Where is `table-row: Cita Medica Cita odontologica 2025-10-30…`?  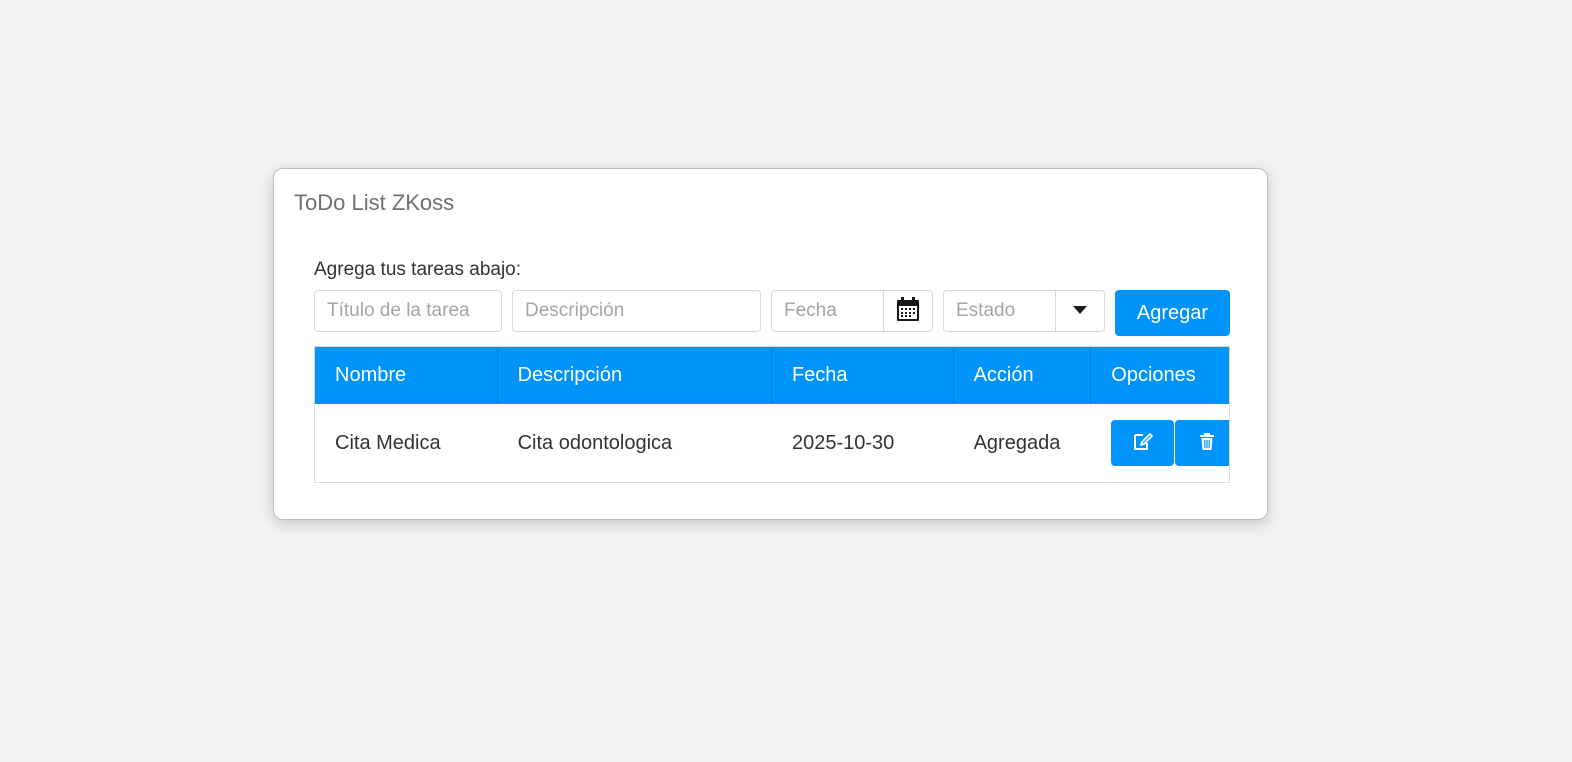
table-row: Cita Medica Cita odontologica 2025-10-30… is located at coordinates (772, 443).